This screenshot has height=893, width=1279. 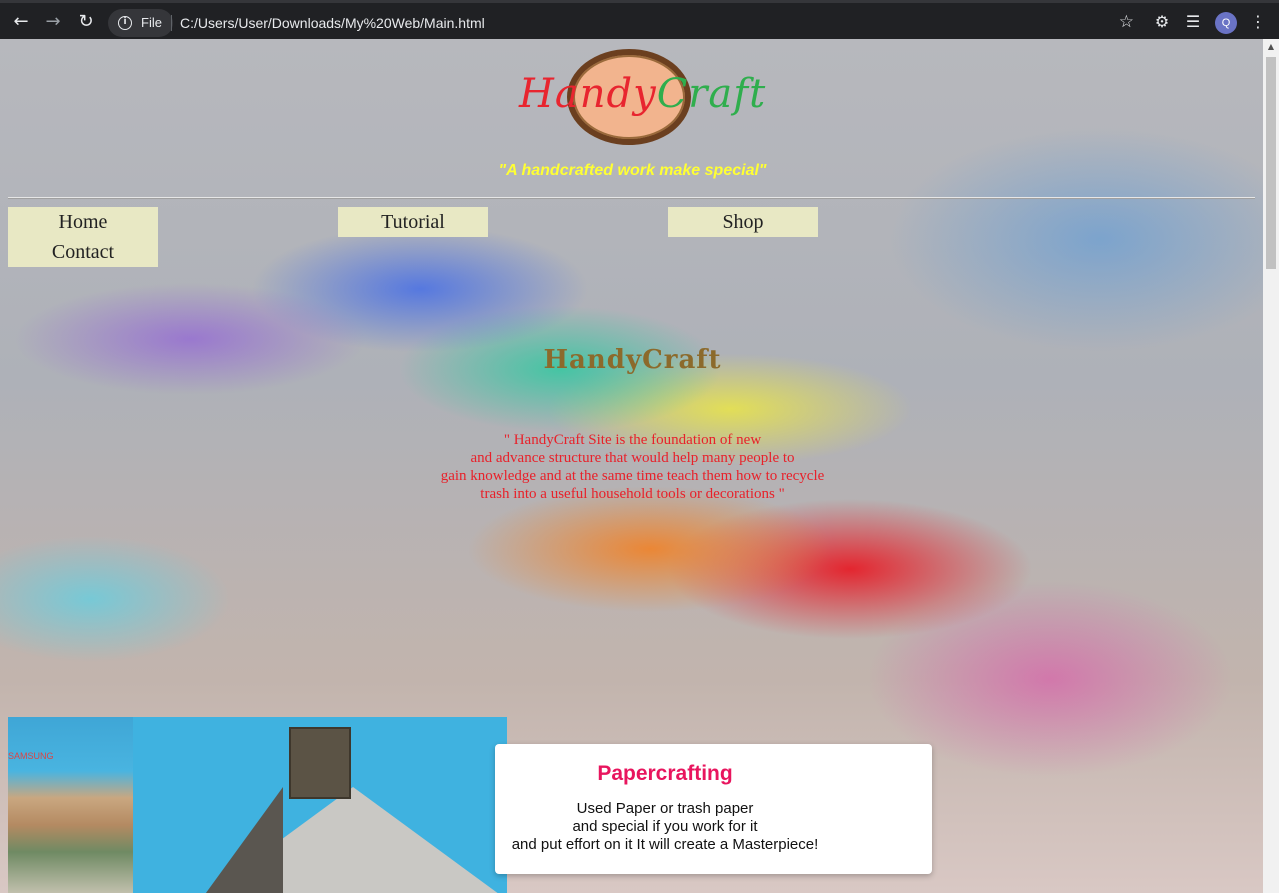 What do you see at coordinates (243, 840) in the screenshot?
I see `house-roof-shadow` at bounding box center [243, 840].